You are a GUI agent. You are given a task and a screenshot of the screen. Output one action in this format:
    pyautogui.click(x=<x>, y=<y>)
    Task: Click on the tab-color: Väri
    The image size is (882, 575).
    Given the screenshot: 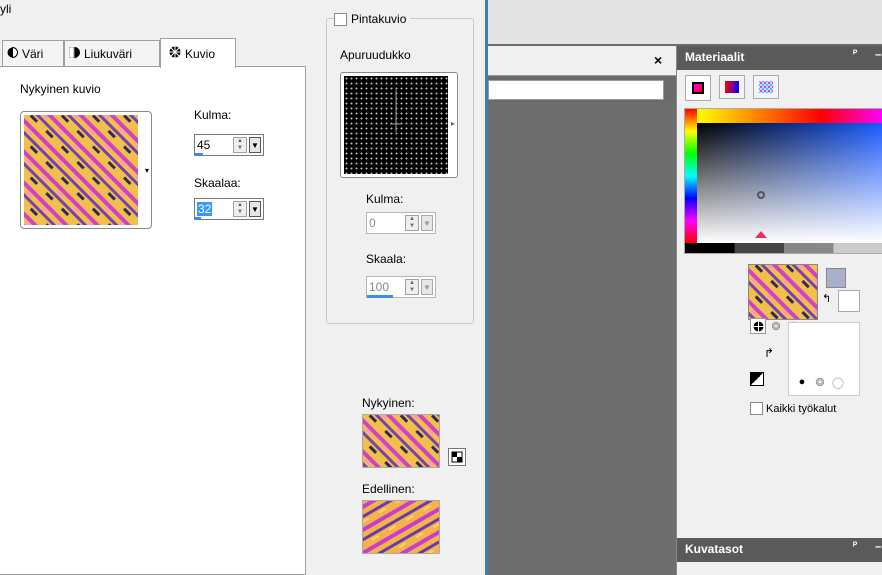 What is the action you would take?
    pyautogui.click(x=33, y=53)
    